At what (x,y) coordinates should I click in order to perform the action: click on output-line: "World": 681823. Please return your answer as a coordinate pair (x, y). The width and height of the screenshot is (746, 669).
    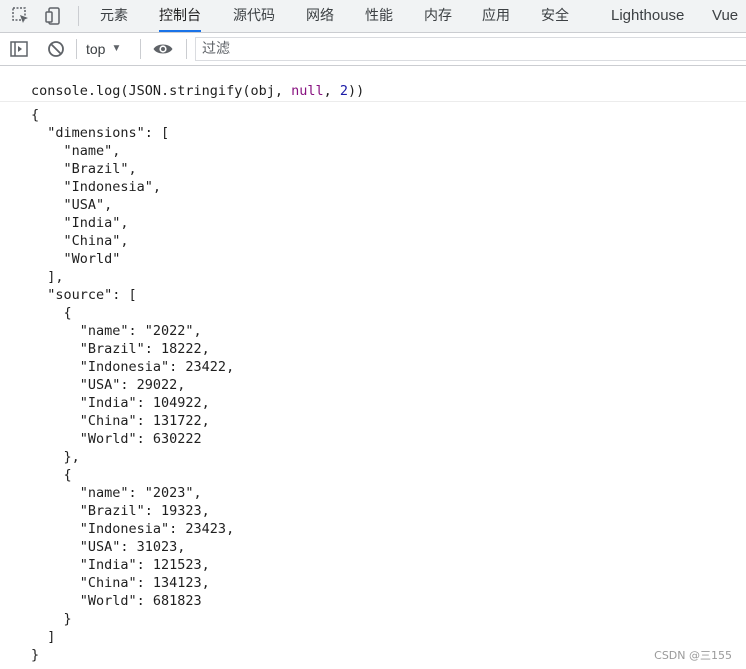
    Looking at the image, I should click on (116, 601).